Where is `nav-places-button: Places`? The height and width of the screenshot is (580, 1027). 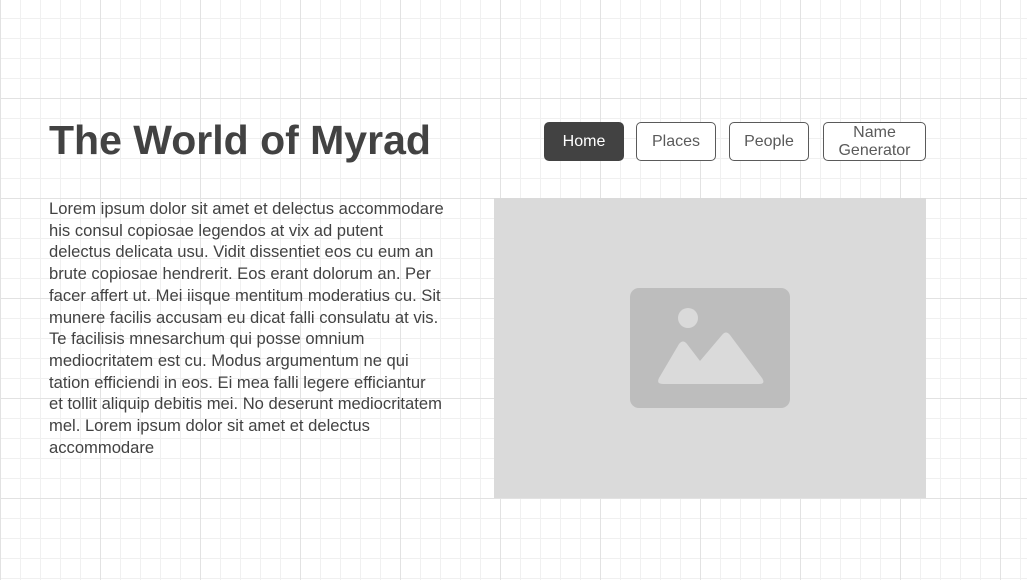 nav-places-button: Places is located at coordinates (676, 141).